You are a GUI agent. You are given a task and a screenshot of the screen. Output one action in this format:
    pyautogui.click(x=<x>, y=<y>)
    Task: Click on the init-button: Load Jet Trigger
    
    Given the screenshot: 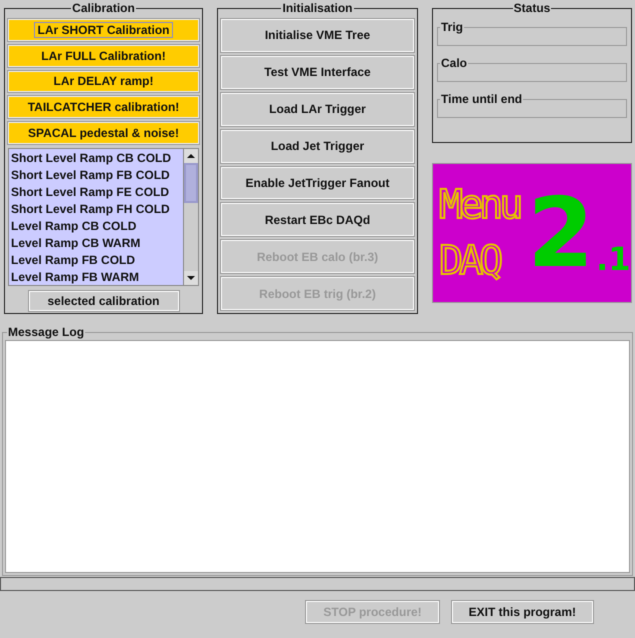 What is the action you would take?
    pyautogui.click(x=317, y=146)
    